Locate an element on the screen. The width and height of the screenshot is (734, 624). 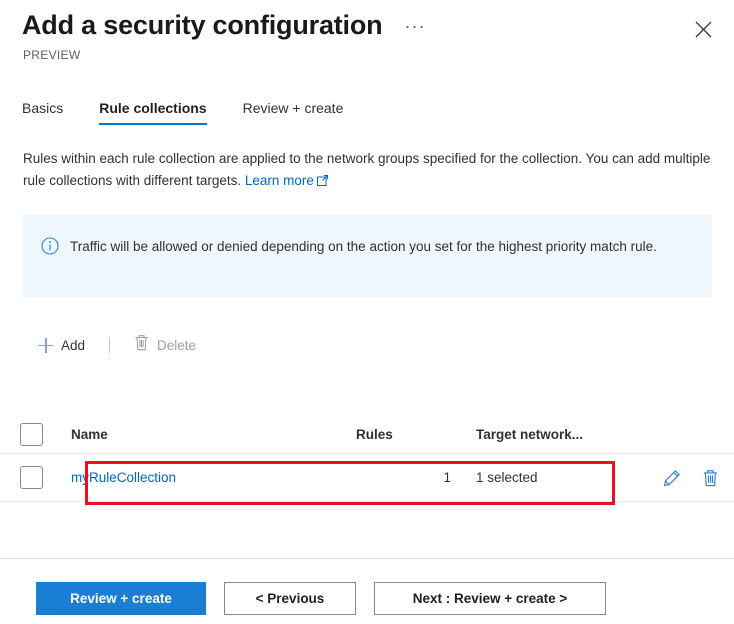
footer-actions: Review + create < Previous Next is located at coordinates (321, 598).